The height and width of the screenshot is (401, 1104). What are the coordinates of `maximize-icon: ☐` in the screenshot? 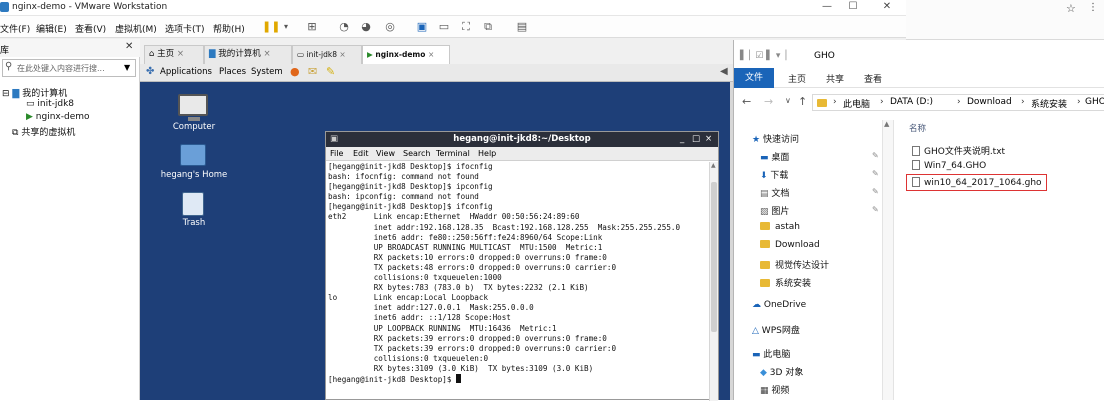 It's located at (853, 8).